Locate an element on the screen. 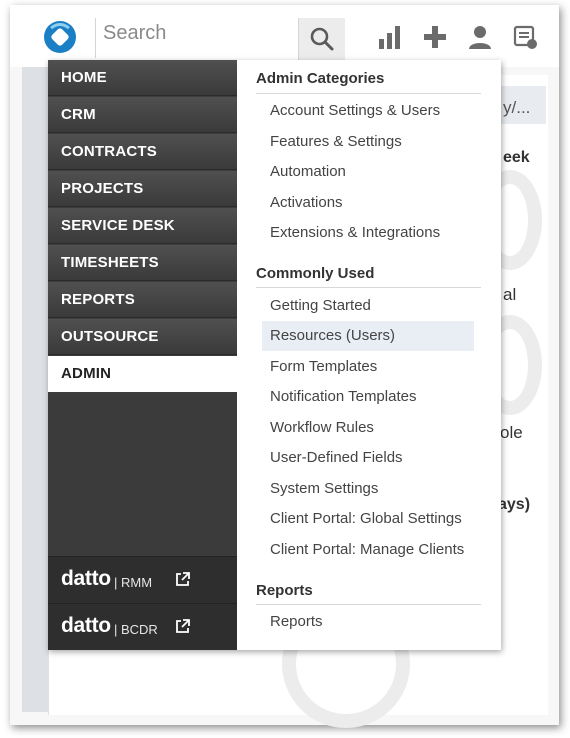 This screenshot has height=738, width=570. product-label: | RMM is located at coordinates (133, 582).